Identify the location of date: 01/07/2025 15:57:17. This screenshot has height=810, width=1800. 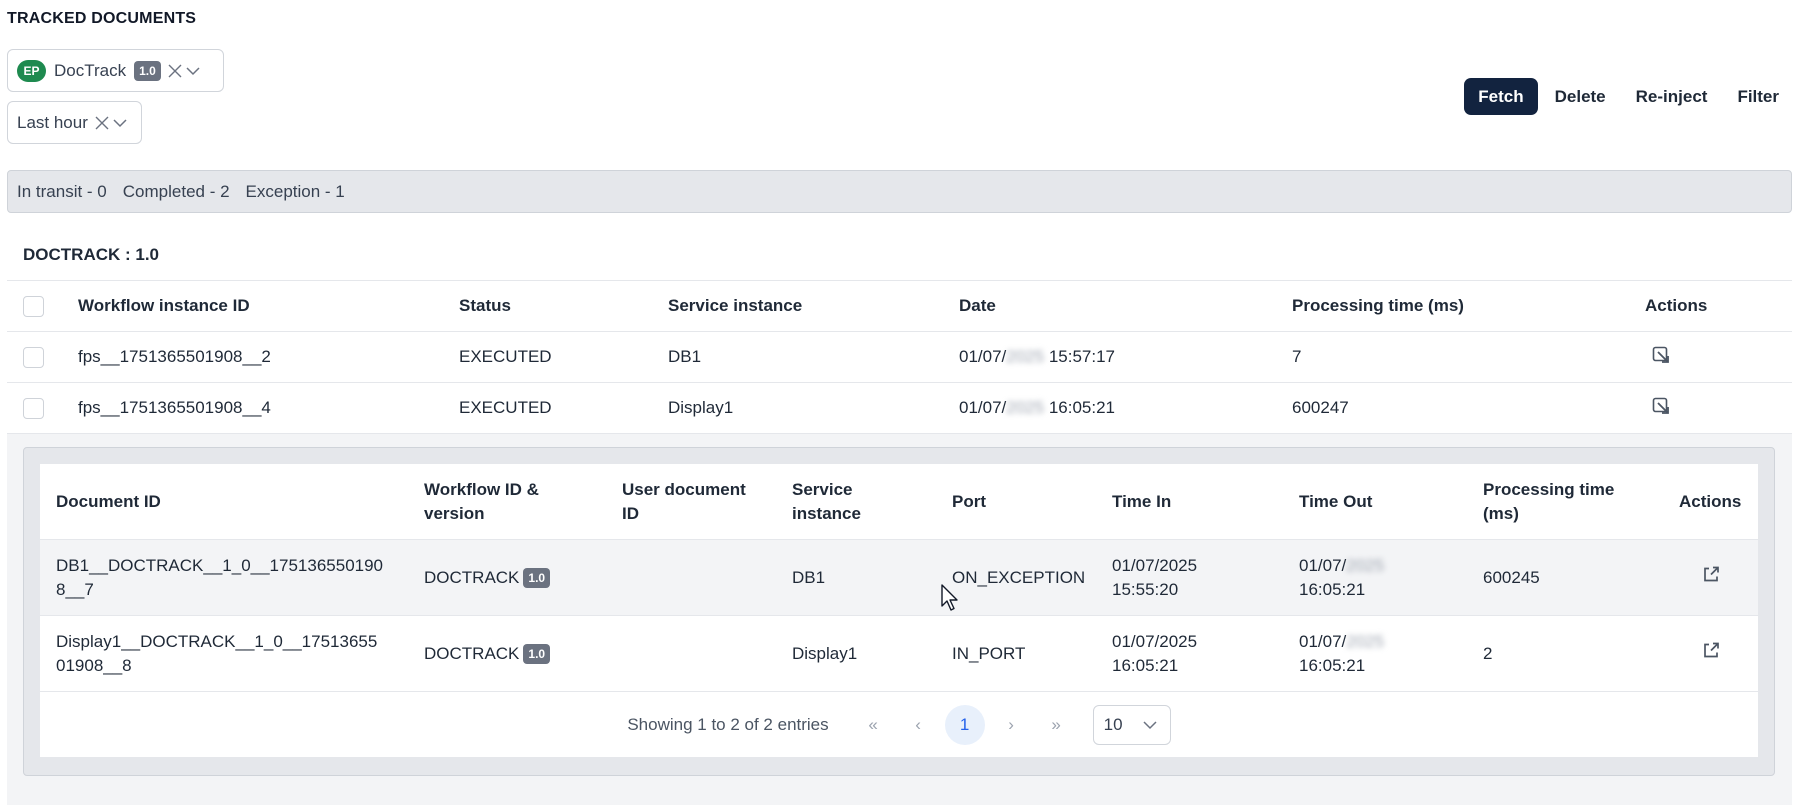
(1037, 357).